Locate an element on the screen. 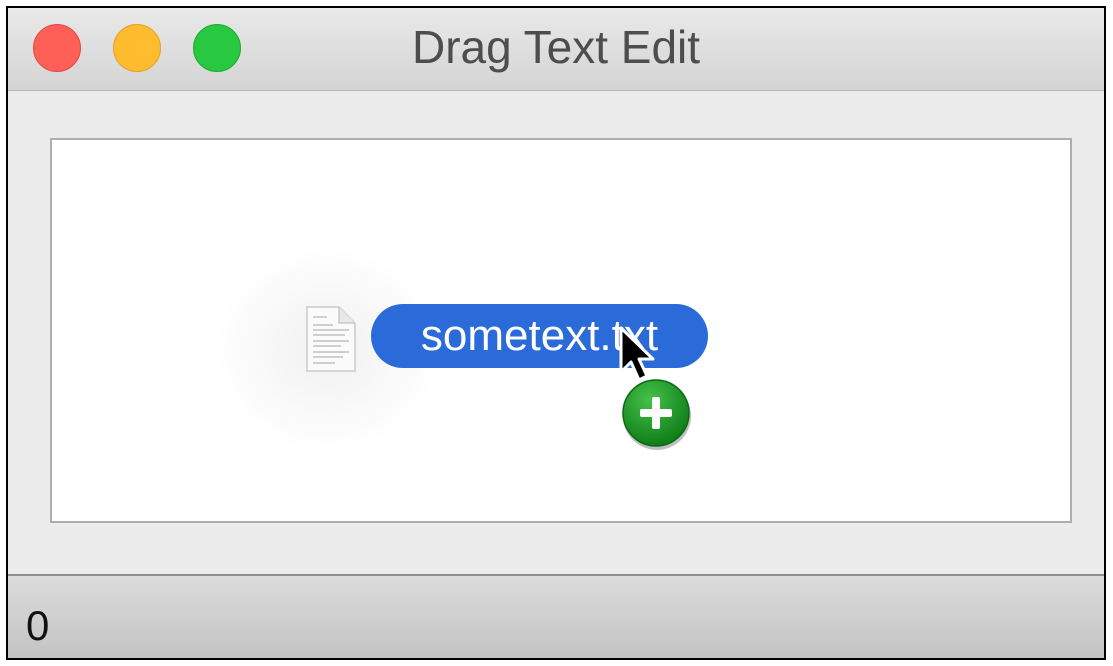 The width and height of the screenshot is (1113, 666). status-count: 0 is located at coordinates (38, 625).